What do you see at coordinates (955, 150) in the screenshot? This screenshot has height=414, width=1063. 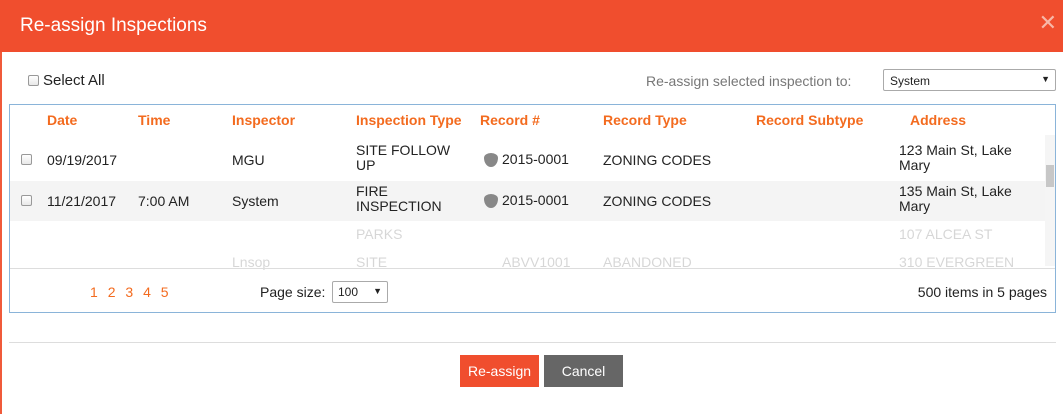 I see `cell-address-line1: 123 Main St, Lake` at bounding box center [955, 150].